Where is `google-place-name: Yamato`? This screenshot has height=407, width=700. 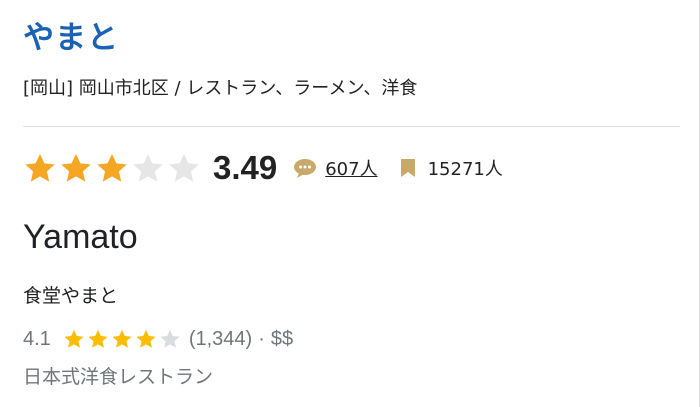
google-place-name: Yamato is located at coordinates (80, 237).